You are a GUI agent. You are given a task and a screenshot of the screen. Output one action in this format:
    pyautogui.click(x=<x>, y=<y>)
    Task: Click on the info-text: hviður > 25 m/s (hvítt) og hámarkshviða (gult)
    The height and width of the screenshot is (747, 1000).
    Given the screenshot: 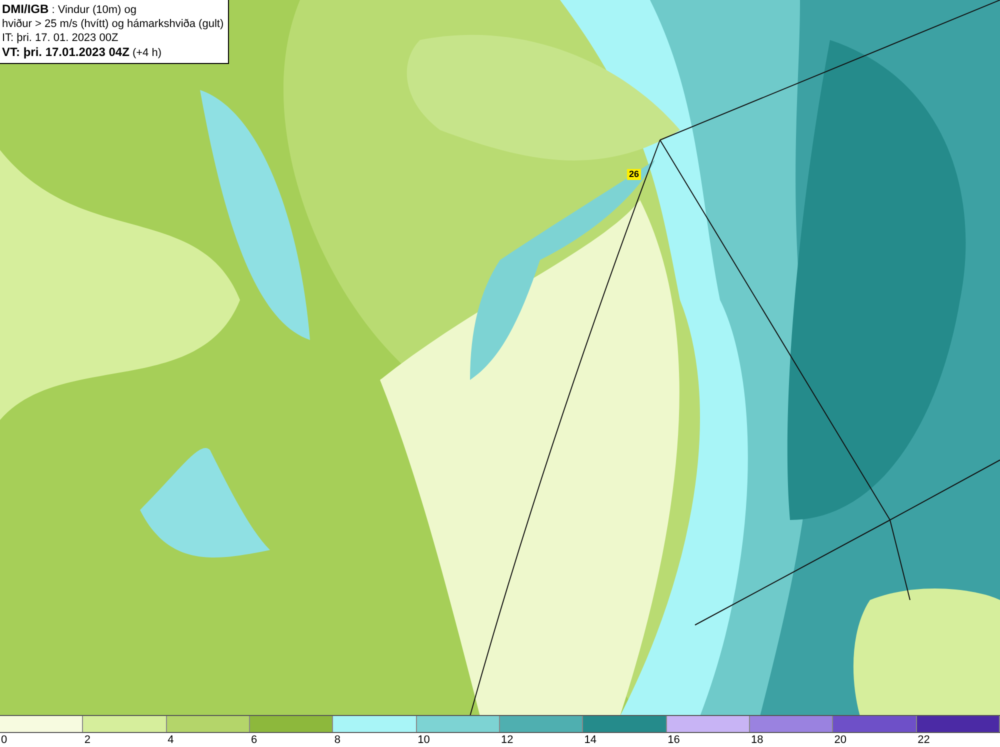 What is the action you would take?
    pyautogui.click(x=113, y=24)
    